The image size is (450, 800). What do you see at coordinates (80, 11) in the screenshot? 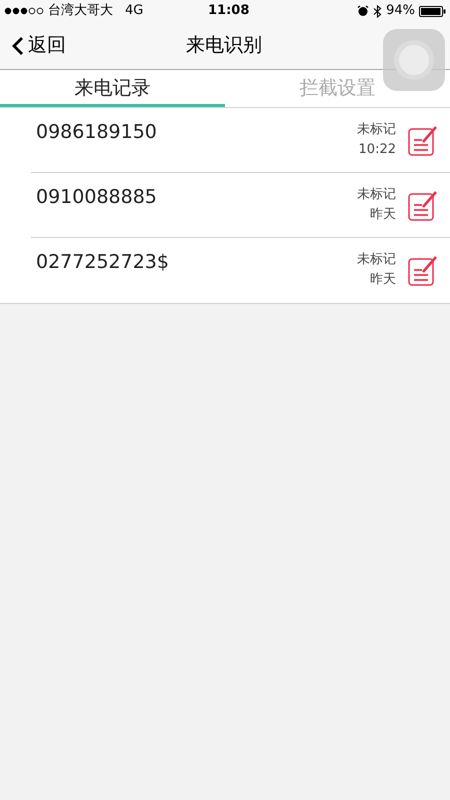
I see `carrier-name: 台湾大哥大` at bounding box center [80, 11].